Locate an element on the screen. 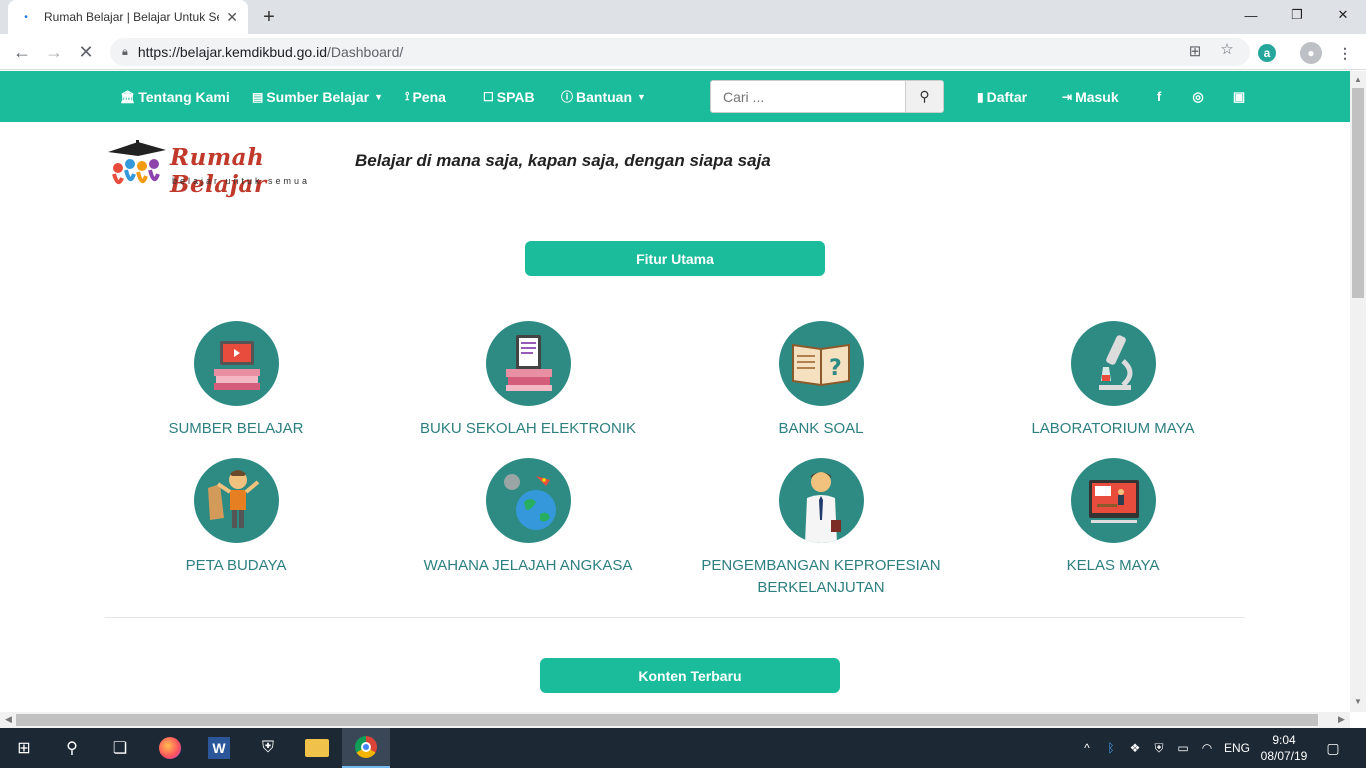 The image size is (1366, 768). extension-button: a is located at coordinates (1267, 53).